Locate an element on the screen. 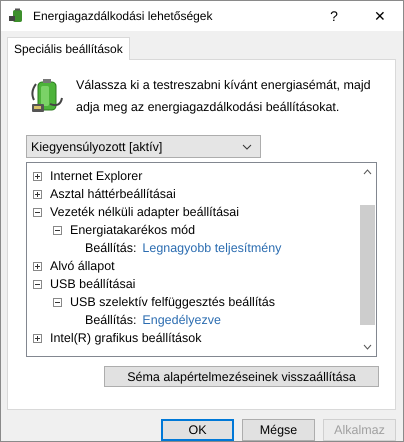 This screenshot has height=442, width=404. setting-value: Legnagyobb teljesítmény is located at coordinates (212, 248).